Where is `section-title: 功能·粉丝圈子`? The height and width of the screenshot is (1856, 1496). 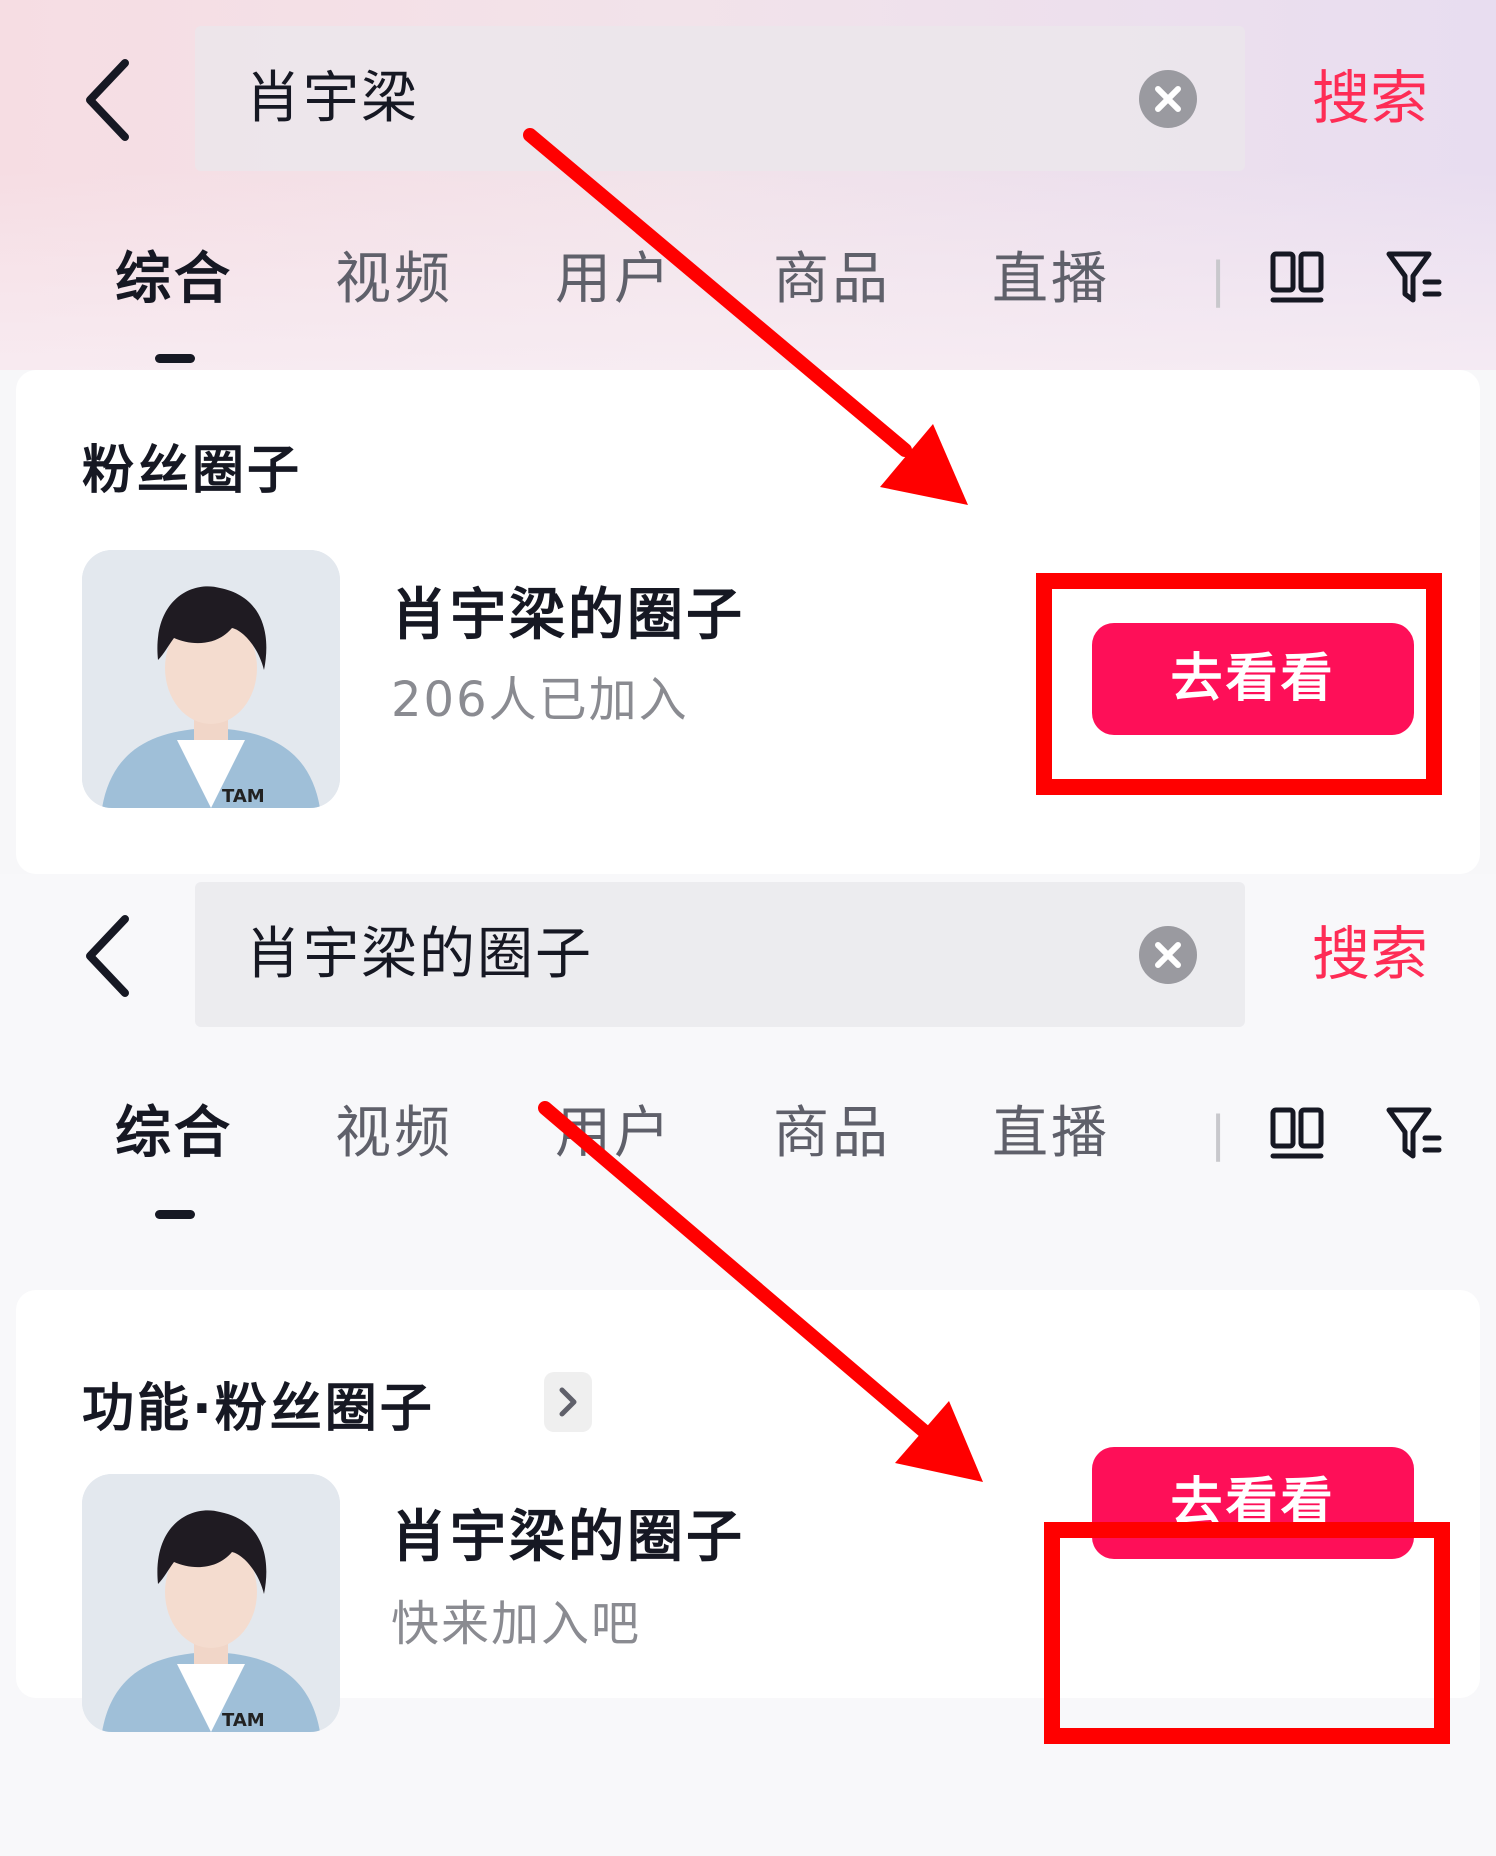 section-title: 功能·粉丝圈子 is located at coordinates (258, 1409).